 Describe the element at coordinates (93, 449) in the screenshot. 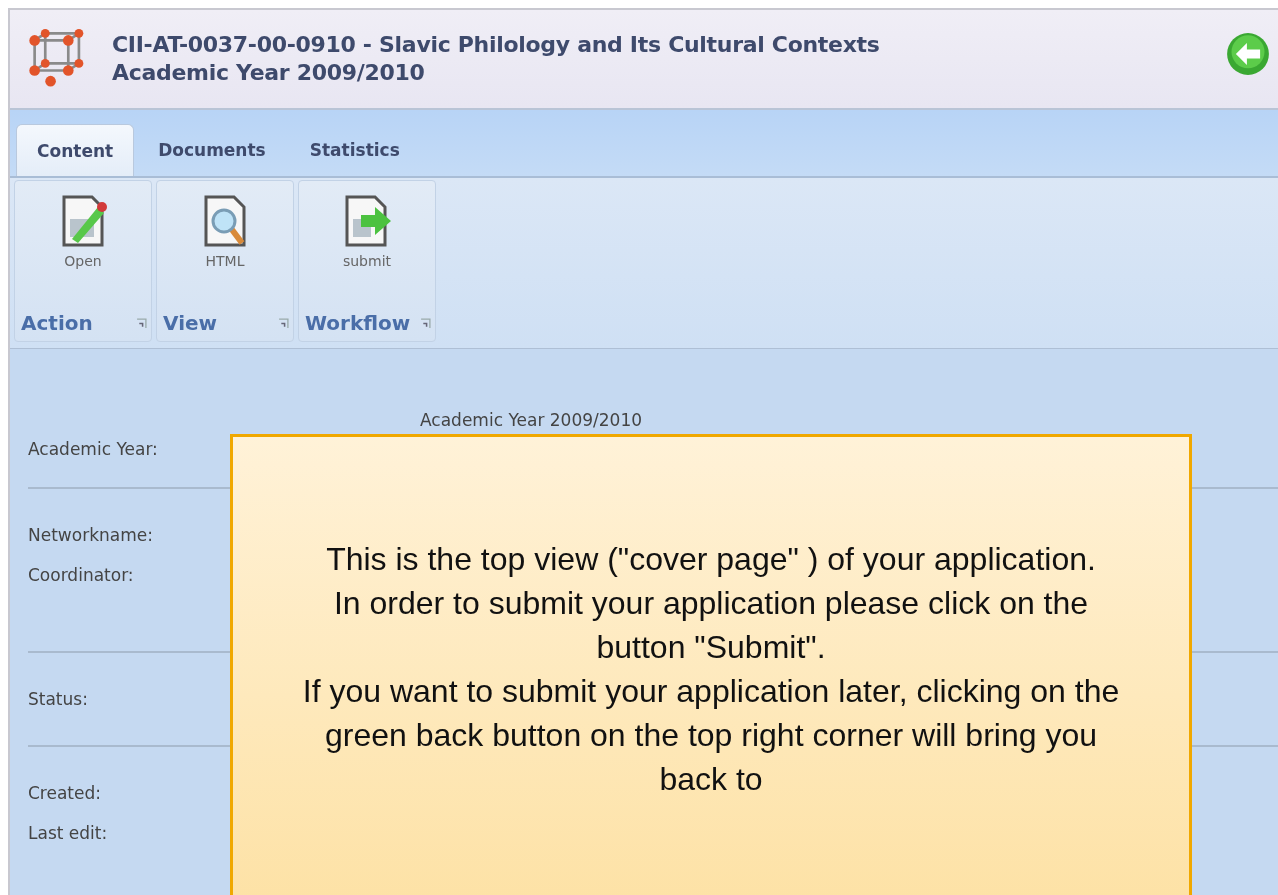

I see `field-label: Academic Year:` at that location.